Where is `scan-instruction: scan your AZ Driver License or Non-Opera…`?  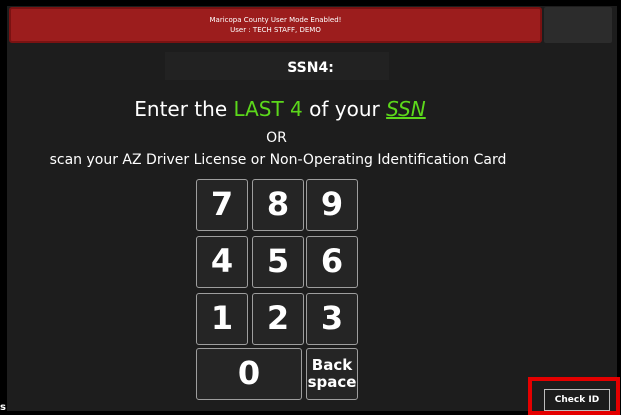
scan-instruction: scan your AZ Driver License or Non-Opera… is located at coordinates (278, 160).